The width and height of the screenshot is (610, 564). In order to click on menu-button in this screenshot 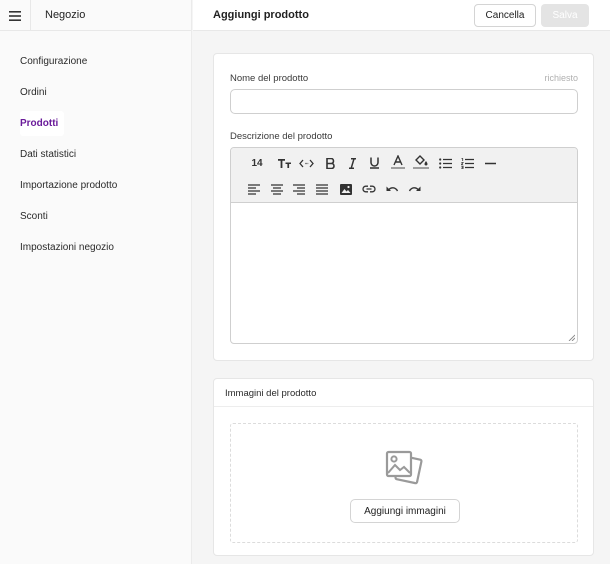, I will do `click(15, 15)`.